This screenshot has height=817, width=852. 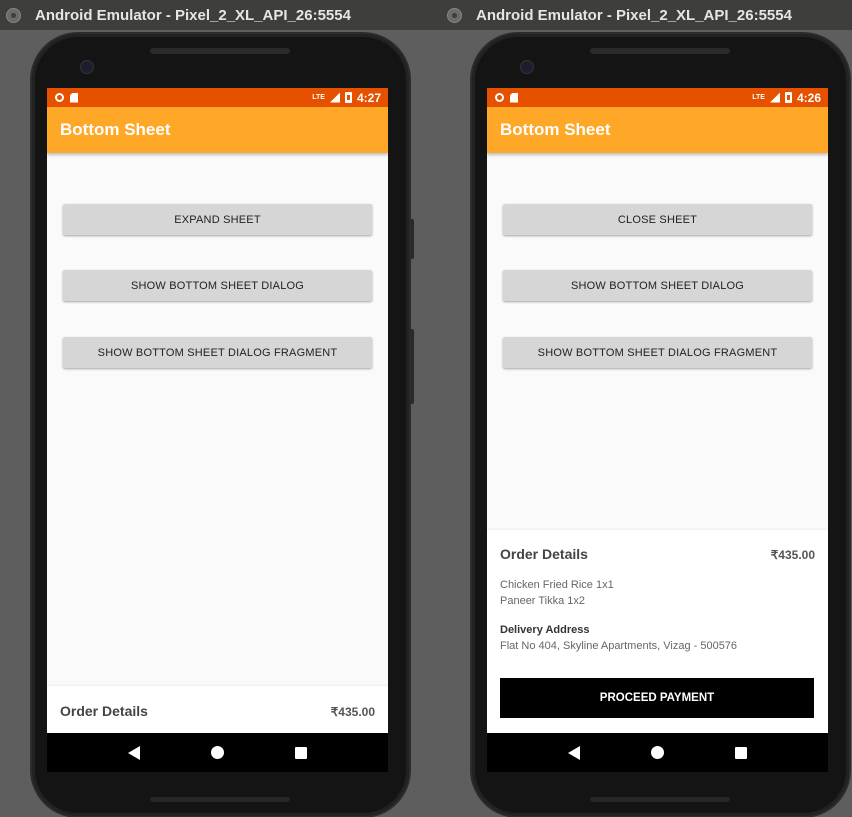 I want to click on status-time: 4:27, so click(x=368, y=97).